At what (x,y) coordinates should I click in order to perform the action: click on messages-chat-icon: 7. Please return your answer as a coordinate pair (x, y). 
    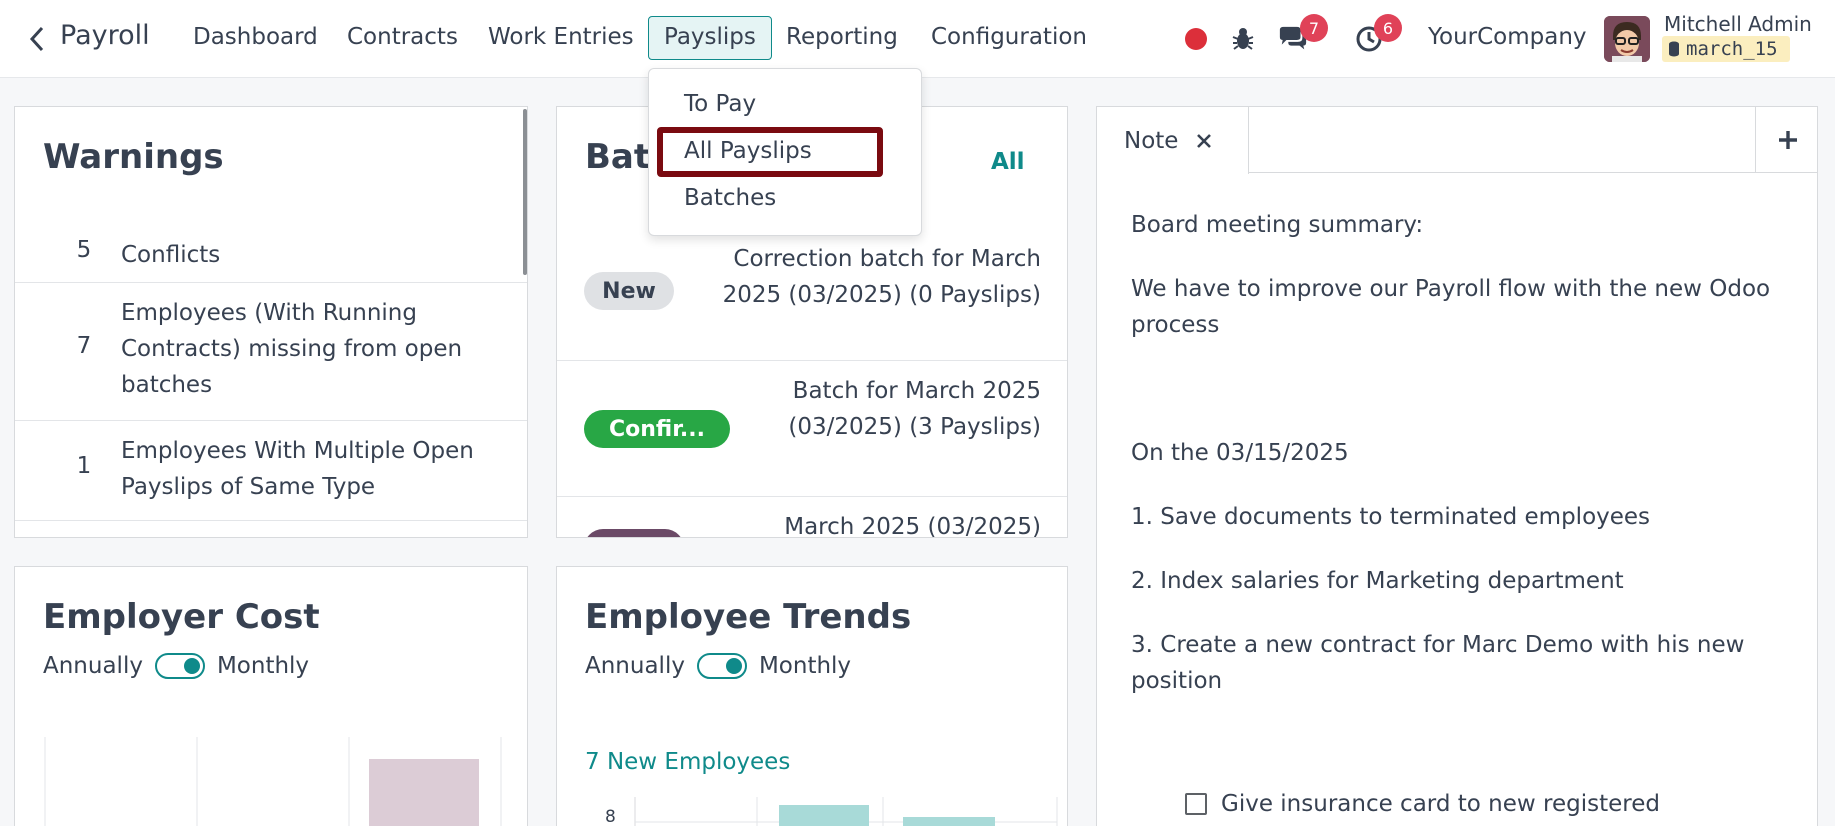
    Looking at the image, I should click on (1303, 34).